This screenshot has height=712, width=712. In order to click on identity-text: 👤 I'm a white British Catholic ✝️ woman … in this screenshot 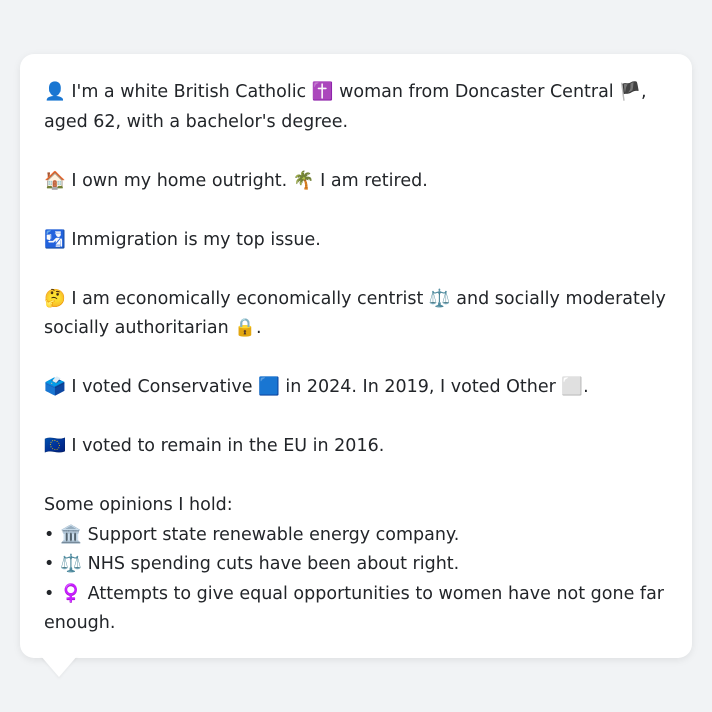, I will do `click(345, 107)`.